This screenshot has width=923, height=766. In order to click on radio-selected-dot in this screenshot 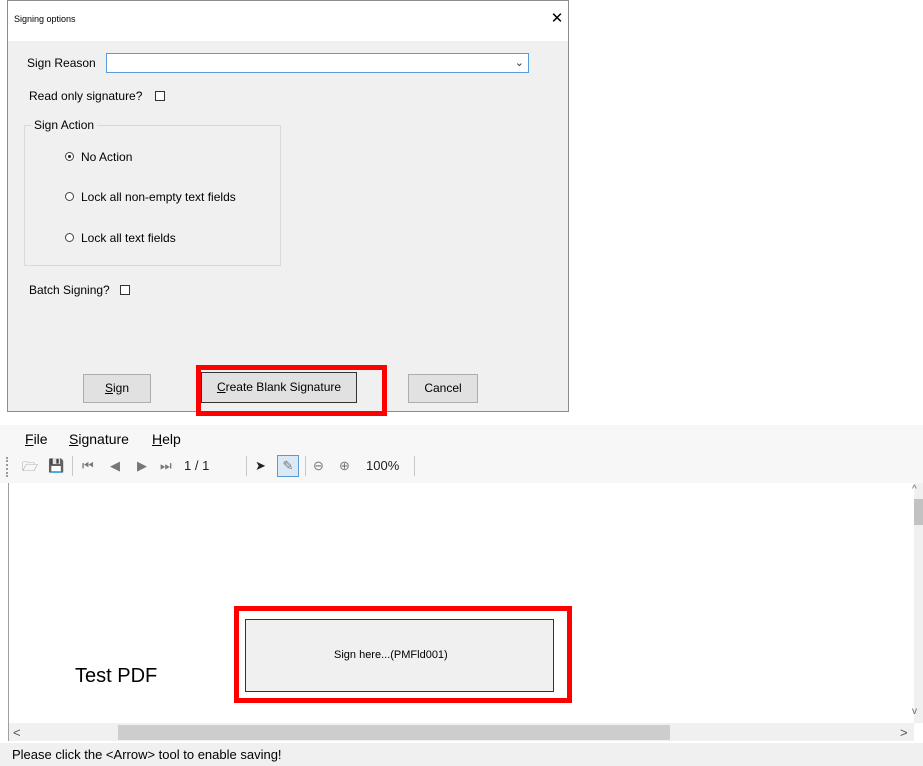, I will do `click(69, 156)`.